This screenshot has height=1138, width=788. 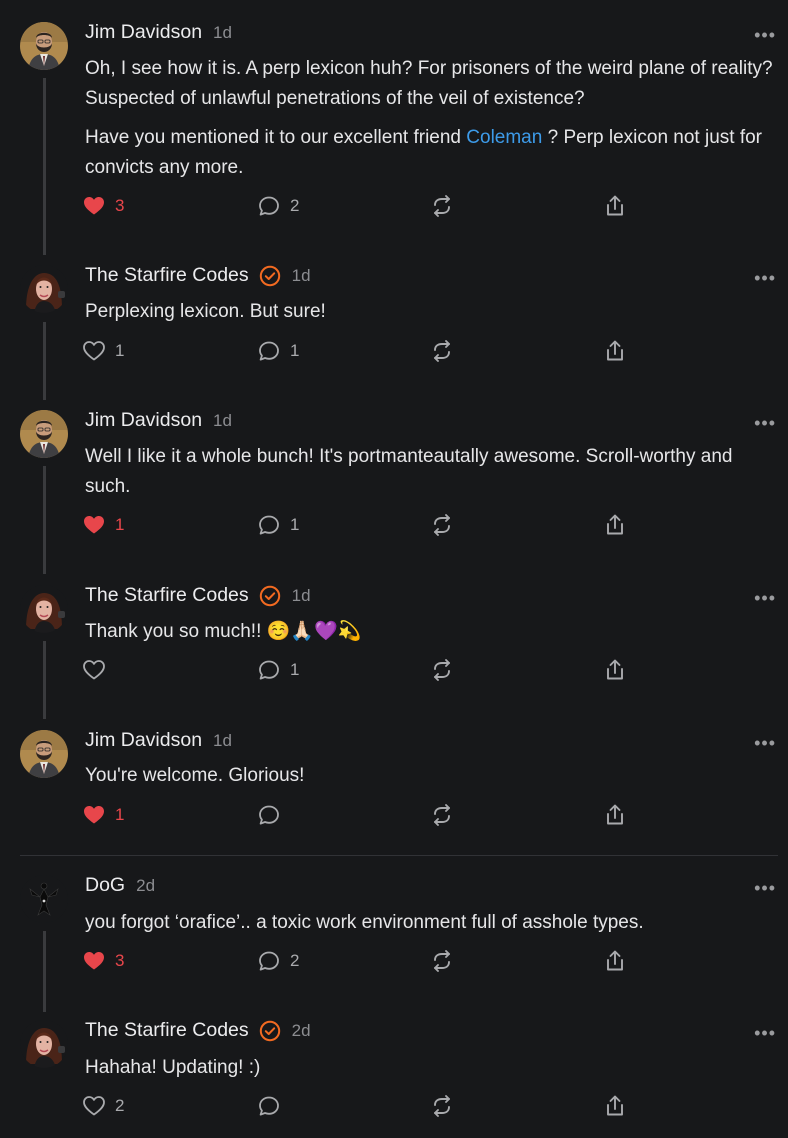 I want to click on like-count: 3, so click(x=120, y=205).